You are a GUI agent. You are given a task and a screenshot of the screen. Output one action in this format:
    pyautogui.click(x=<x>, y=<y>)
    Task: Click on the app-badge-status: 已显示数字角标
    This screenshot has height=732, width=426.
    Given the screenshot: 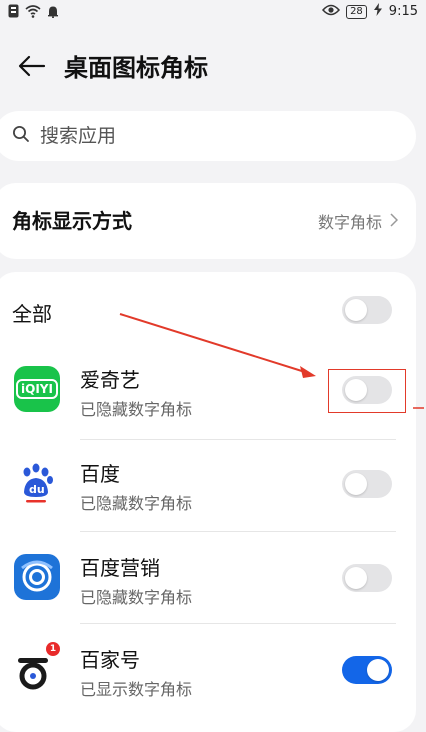 What is the action you would take?
    pyautogui.click(x=136, y=689)
    